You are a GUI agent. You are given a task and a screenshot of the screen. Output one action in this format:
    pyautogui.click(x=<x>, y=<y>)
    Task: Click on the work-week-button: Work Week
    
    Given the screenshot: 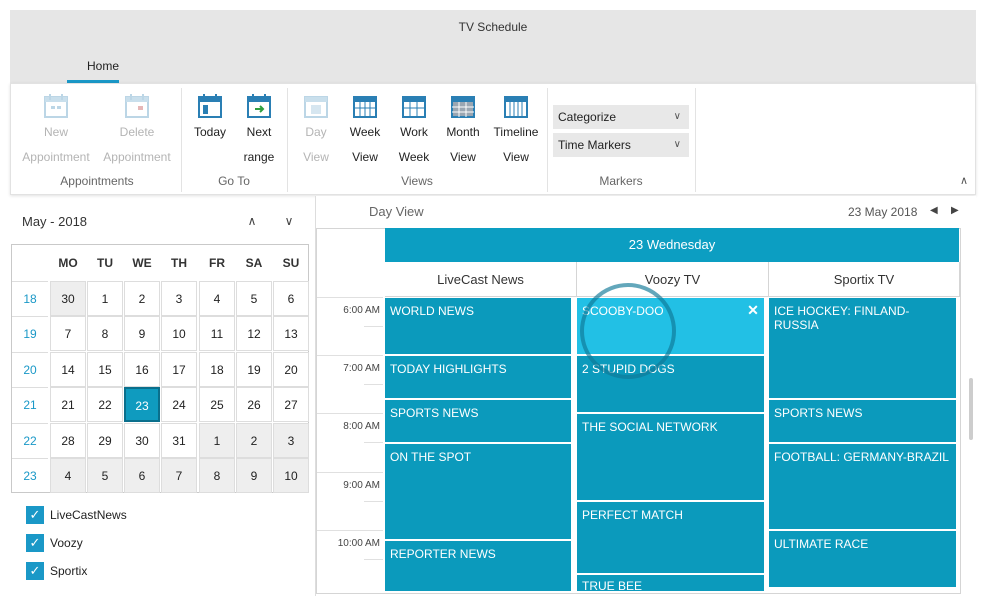 What is the action you would take?
    pyautogui.click(x=414, y=131)
    